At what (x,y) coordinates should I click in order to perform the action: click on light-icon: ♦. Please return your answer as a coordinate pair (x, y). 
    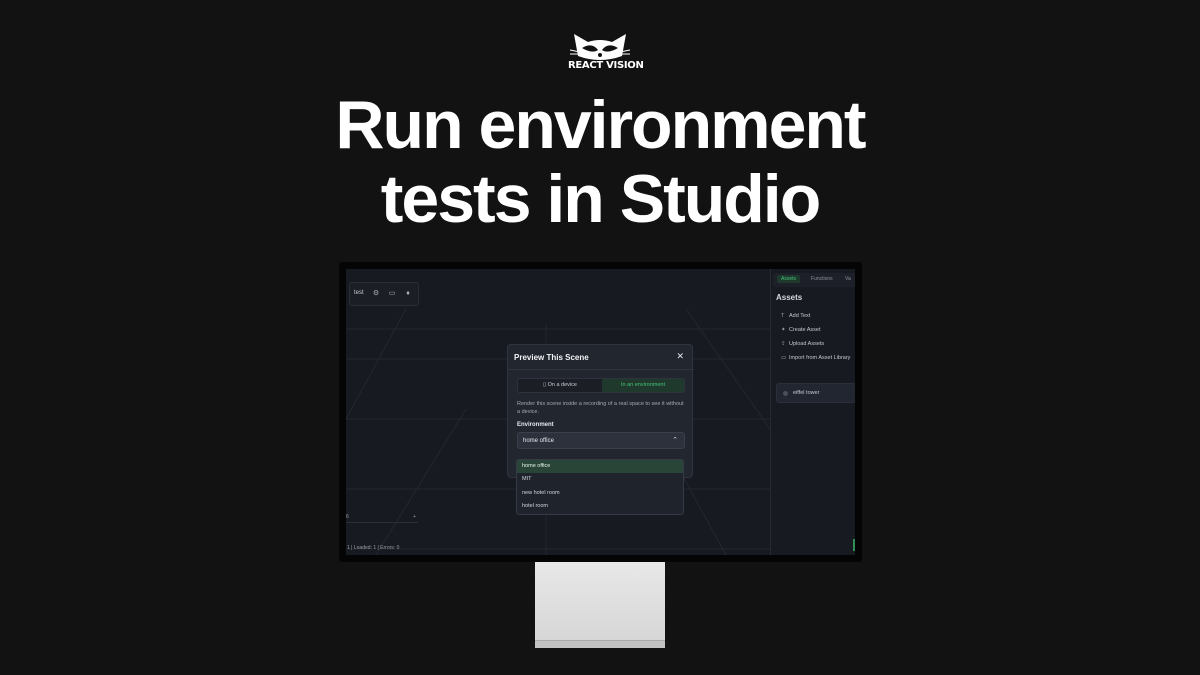
    Looking at the image, I should click on (408, 294).